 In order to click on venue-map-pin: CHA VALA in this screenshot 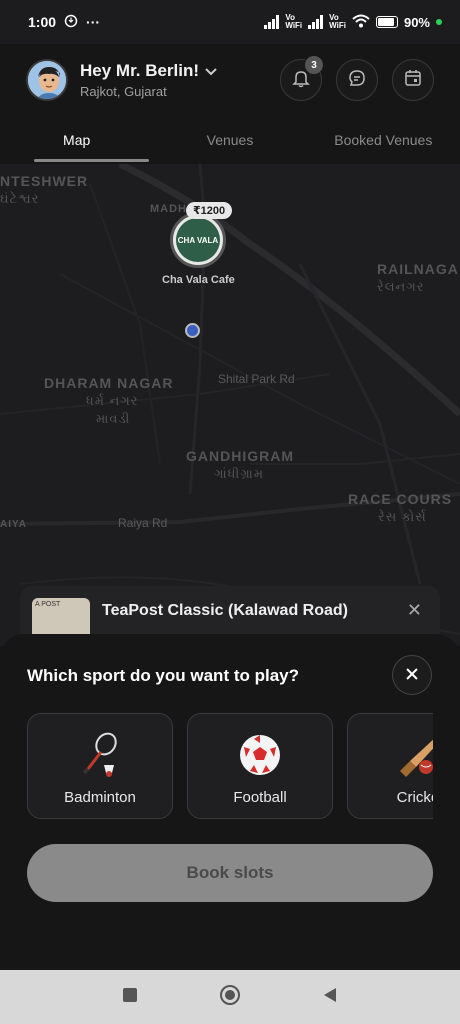, I will do `click(199, 241)`.